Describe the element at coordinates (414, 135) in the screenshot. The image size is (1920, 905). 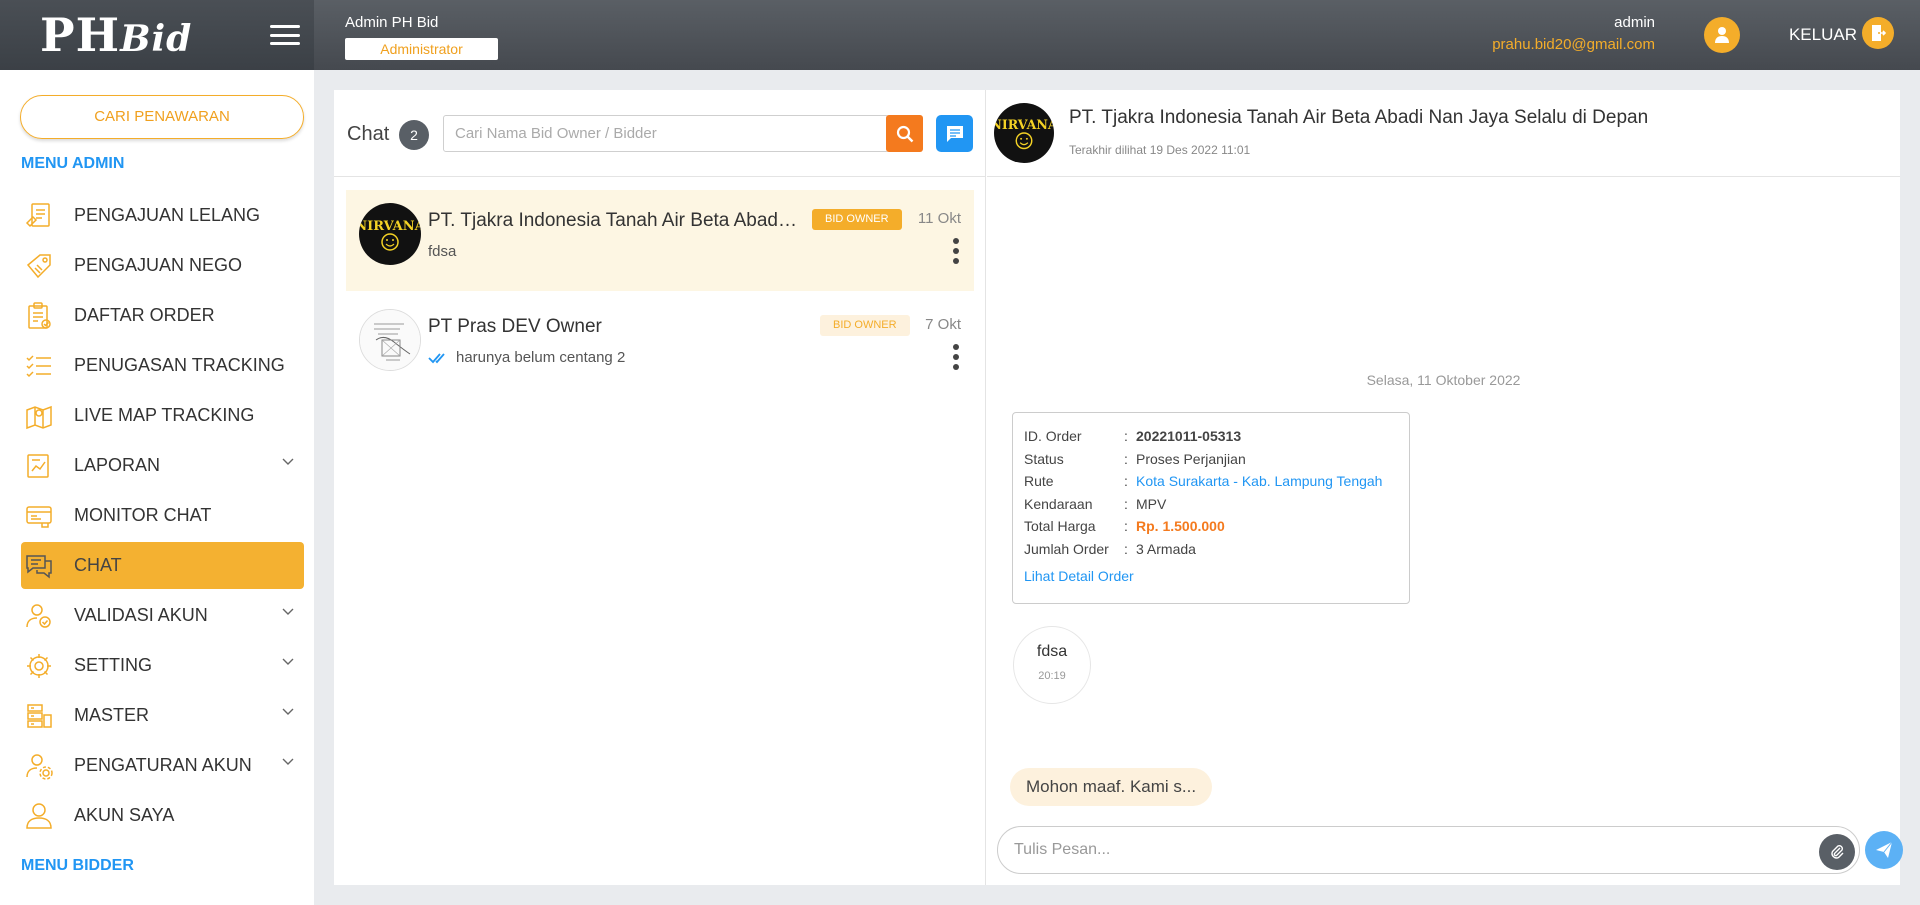
I see `chat-count-badge: 2` at that location.